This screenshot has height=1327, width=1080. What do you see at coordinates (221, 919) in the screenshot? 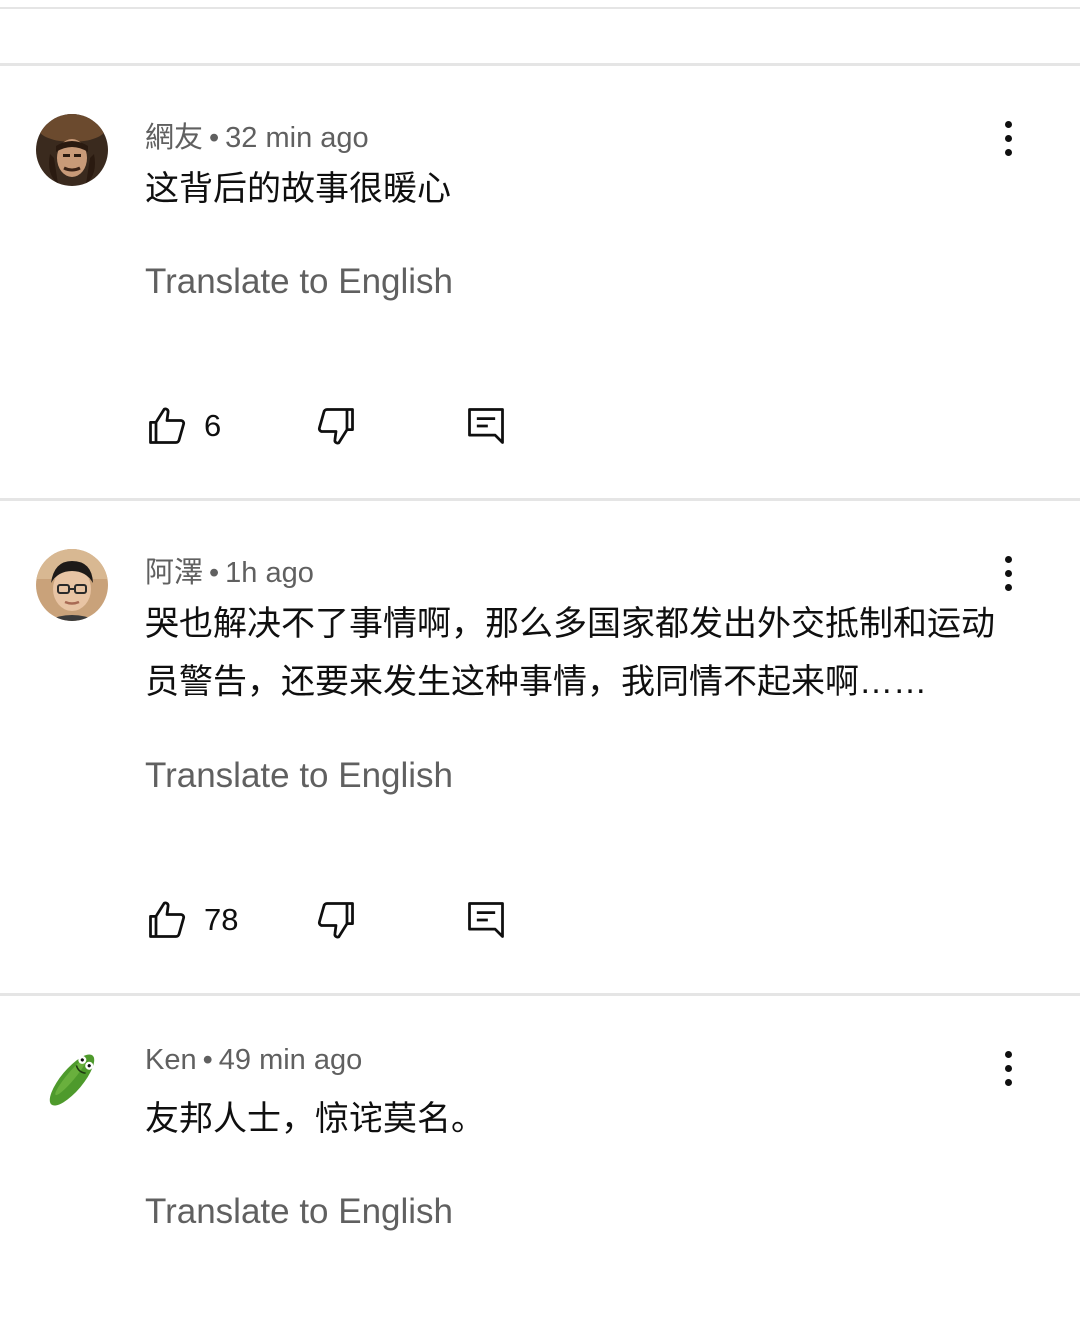
I see `like-count: 78` at bounding box center [221, 919].